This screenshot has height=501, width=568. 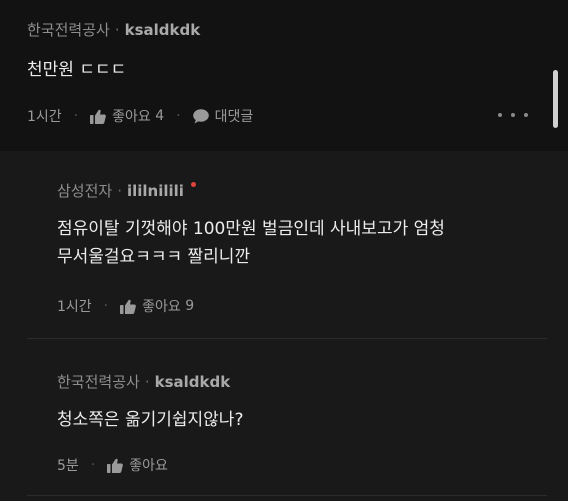 I want to click on speech-bubble-icon, so click(x=200, y=116).